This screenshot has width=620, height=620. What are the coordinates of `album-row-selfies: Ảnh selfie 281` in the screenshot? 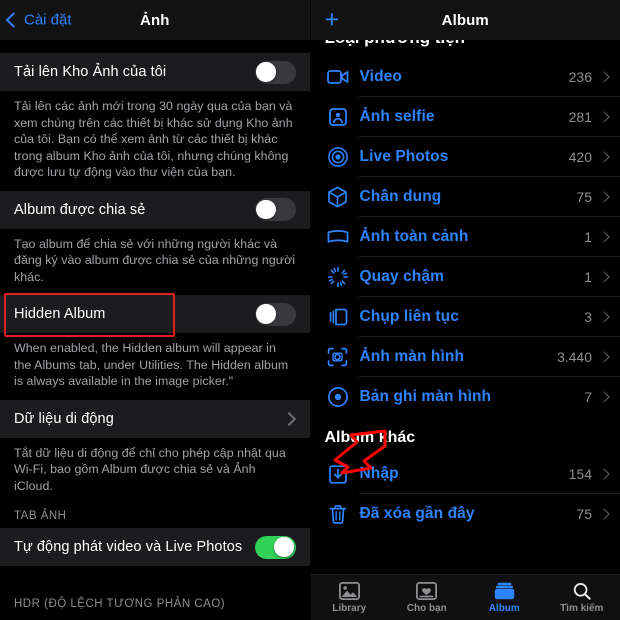 It's located at (465, 117).